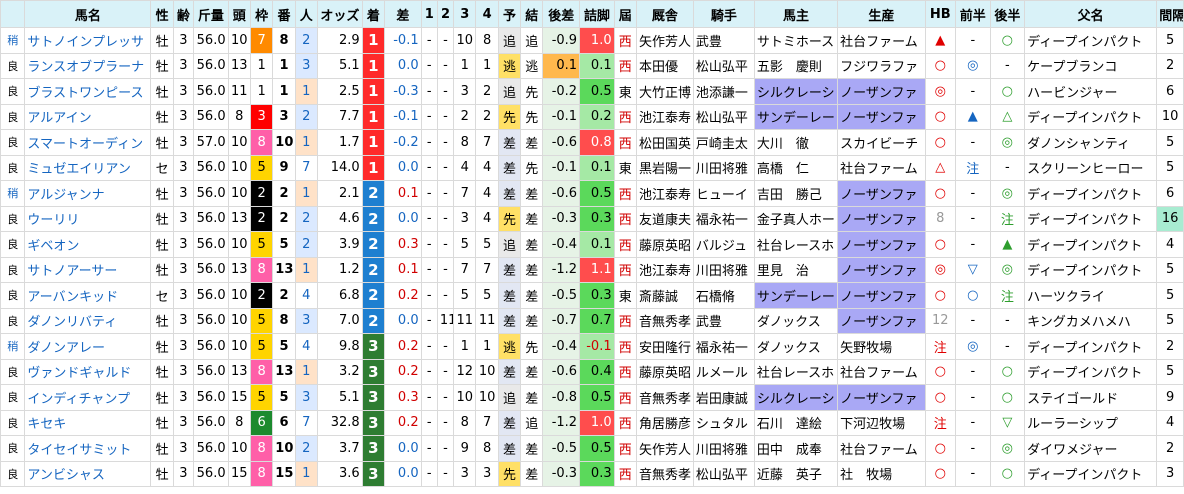  What do you see at coordinates (88, 142) in the screenshot?
I see `cell-name: スマートオーディン` at bounding box center [88, 142].